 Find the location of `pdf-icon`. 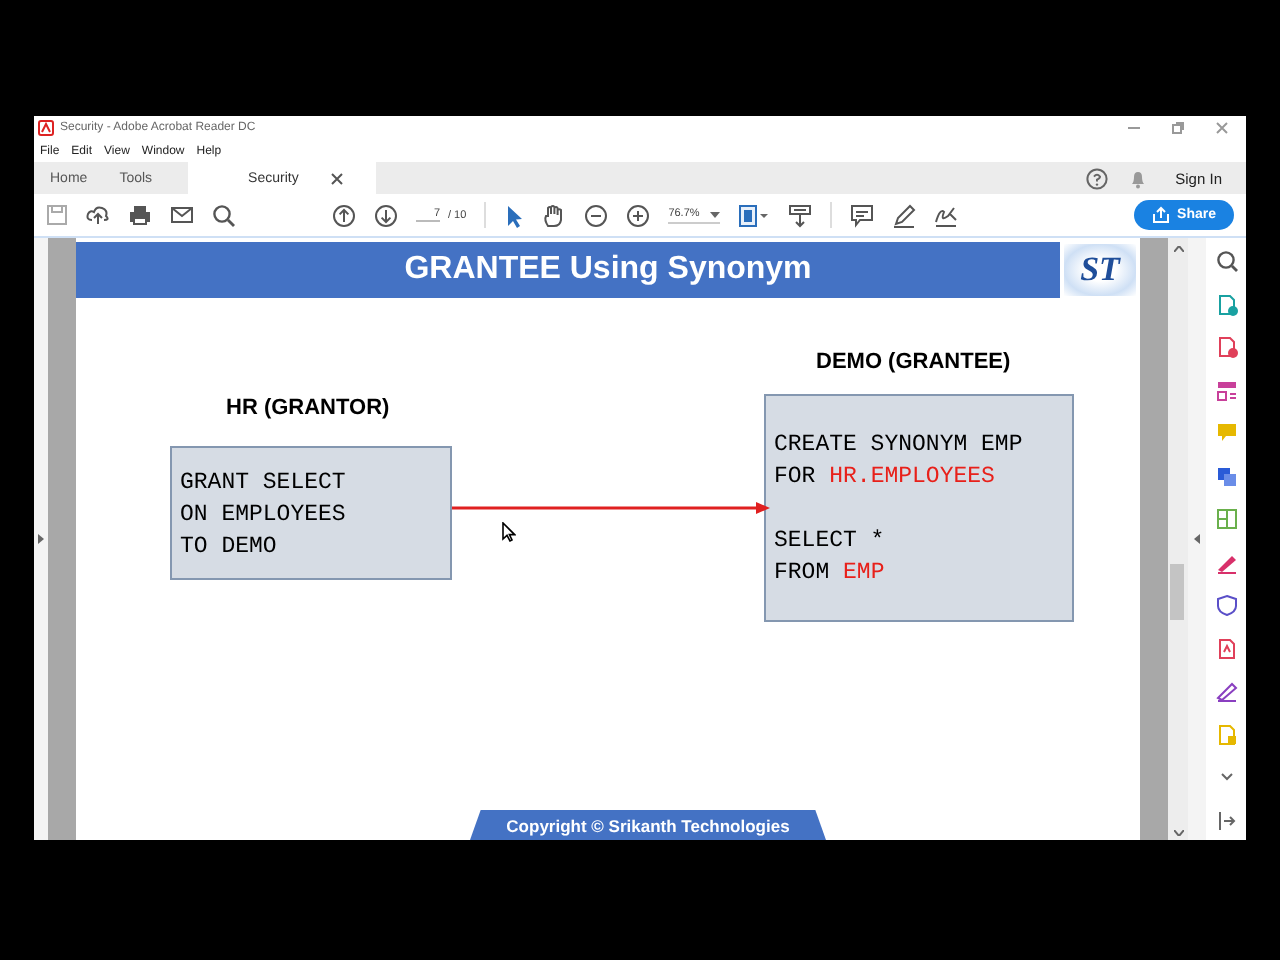

pdf-icon is located at coordinates (1226, 648).